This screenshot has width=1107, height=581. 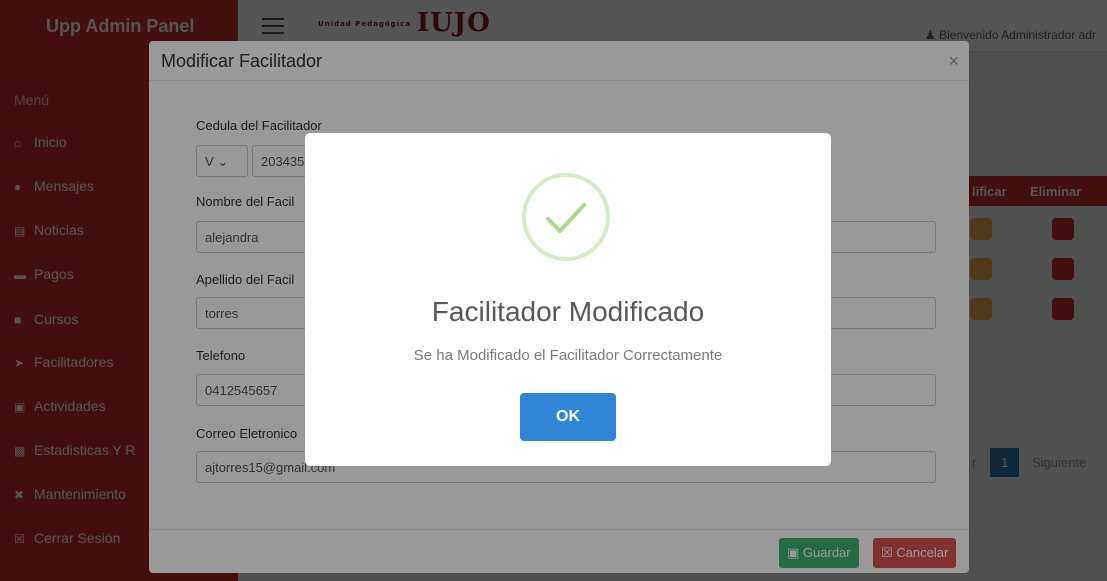 I want to click on success-check-icon, so click(x=566, y=217).